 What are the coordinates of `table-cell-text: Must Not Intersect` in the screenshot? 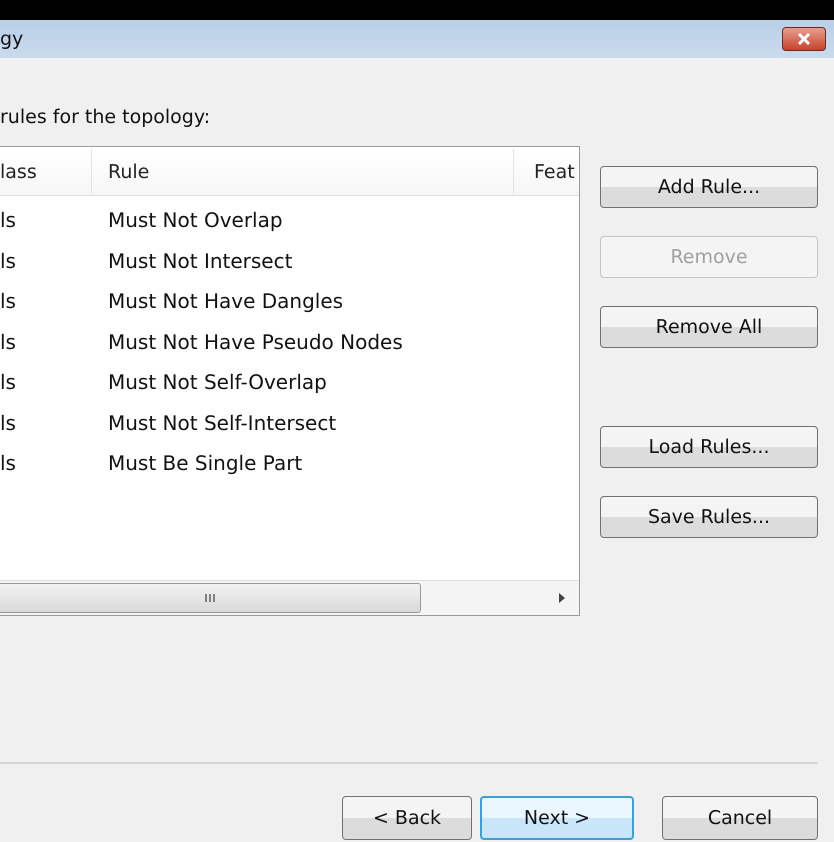 It's located at (200, 260).